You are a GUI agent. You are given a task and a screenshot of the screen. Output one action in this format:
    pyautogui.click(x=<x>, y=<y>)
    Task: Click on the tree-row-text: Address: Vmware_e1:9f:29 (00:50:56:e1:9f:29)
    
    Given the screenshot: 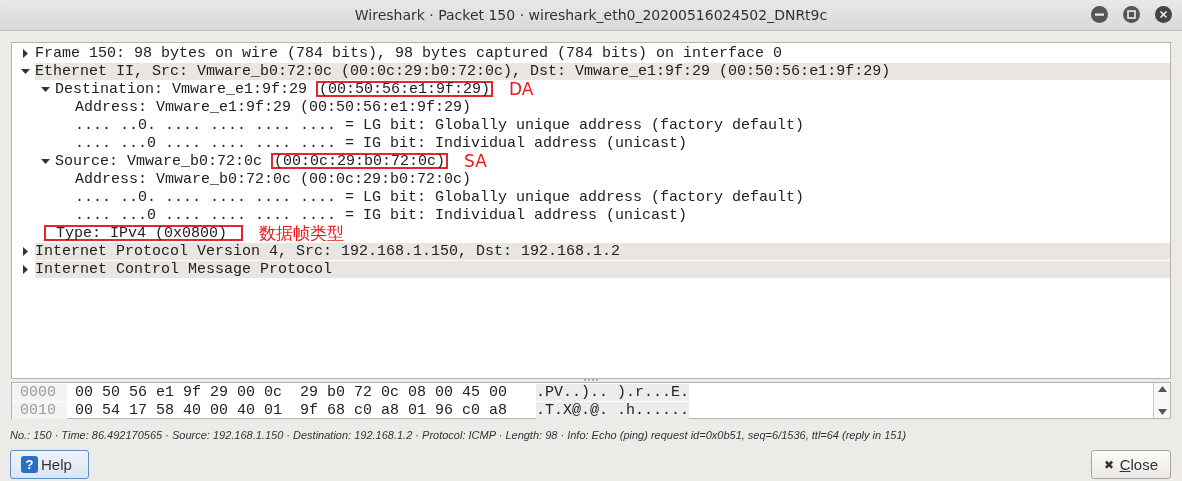 What is the action you would take?
    pyautogui.click(x=273, y=107)
    